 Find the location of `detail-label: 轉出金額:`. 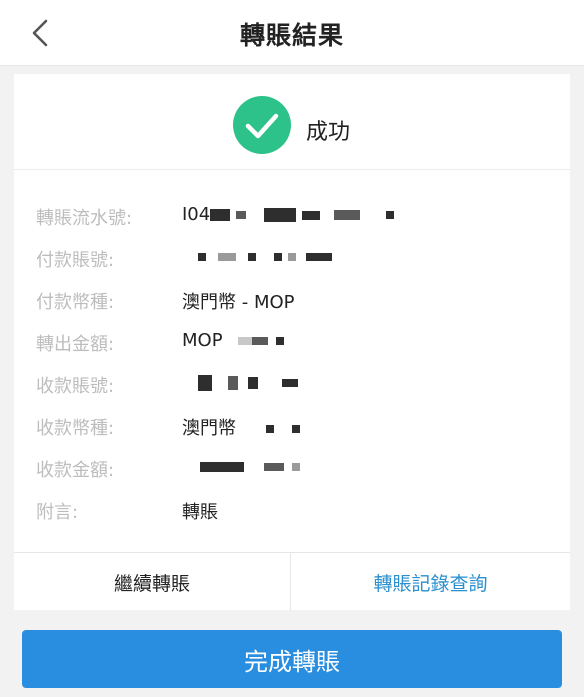

detail-label: 轉出金額: is located at coordinates (75, 344).